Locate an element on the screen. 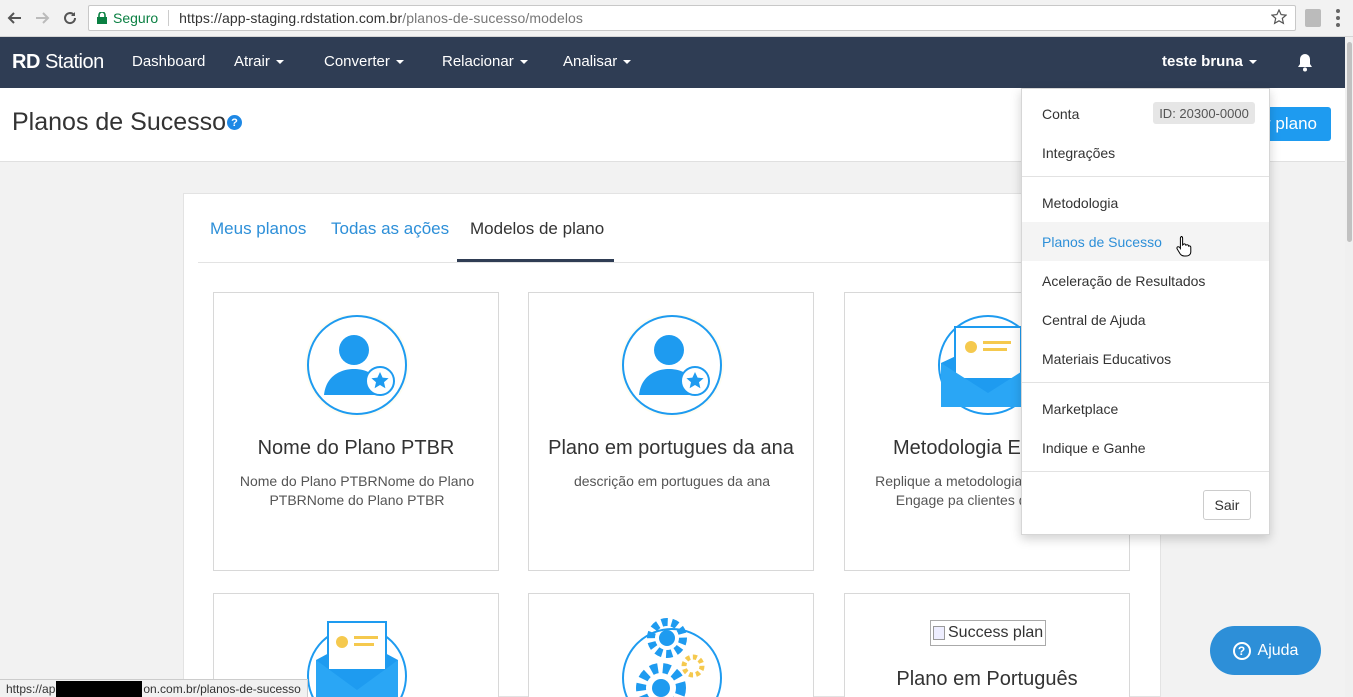 The width and height of the screenshot is (1353, 697). menu-item-integracoes: Integrações is located at coordinates (1078, 153).